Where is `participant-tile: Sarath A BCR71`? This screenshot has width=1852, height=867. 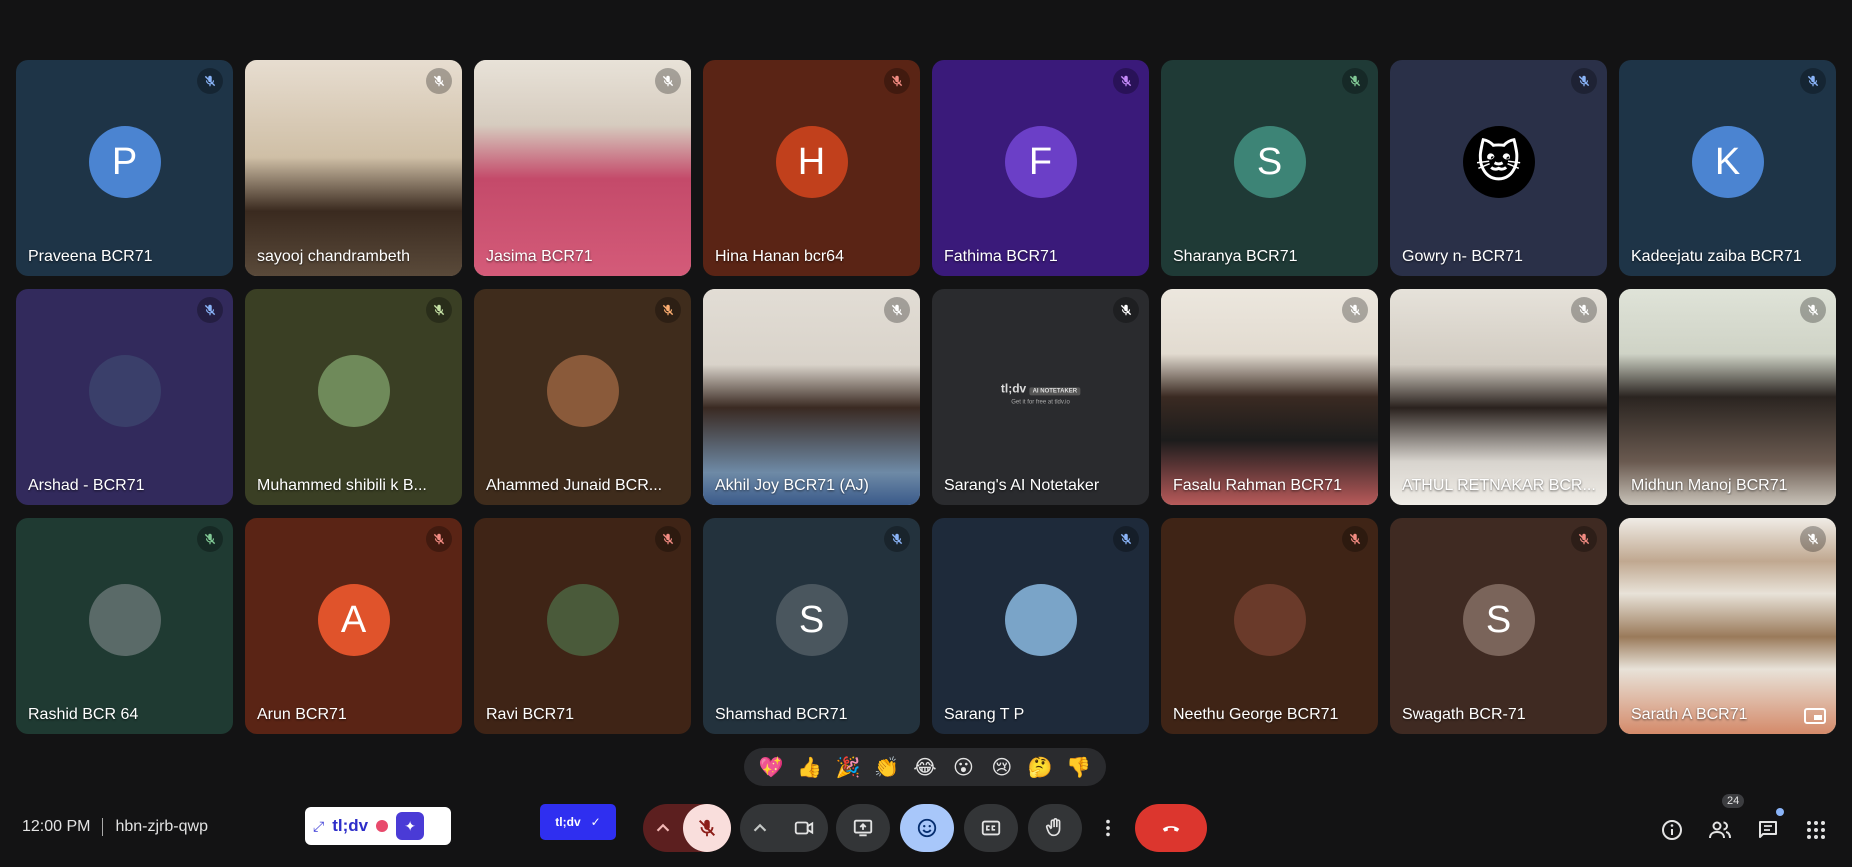
participant-tile: Sarath A BCR71 is located at coordinates (1727, 626).